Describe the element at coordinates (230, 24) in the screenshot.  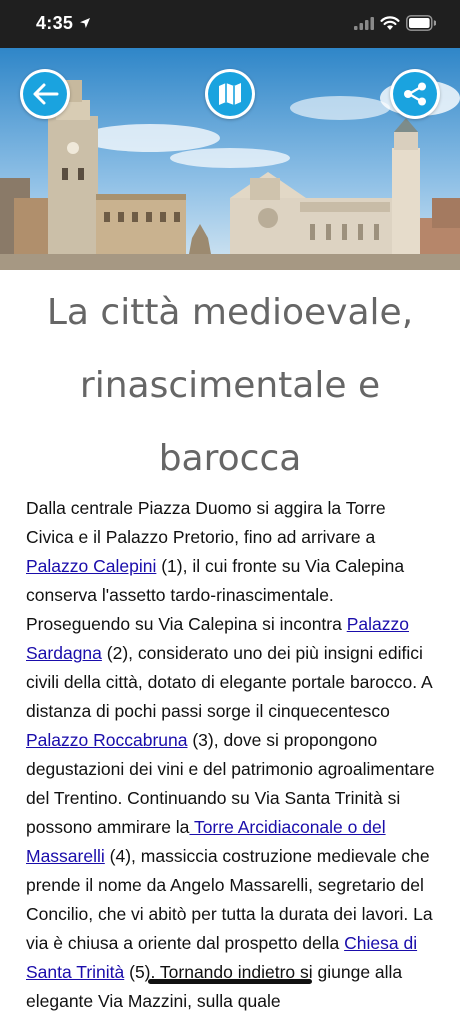
I see `status-bar: 4:35` at that location.